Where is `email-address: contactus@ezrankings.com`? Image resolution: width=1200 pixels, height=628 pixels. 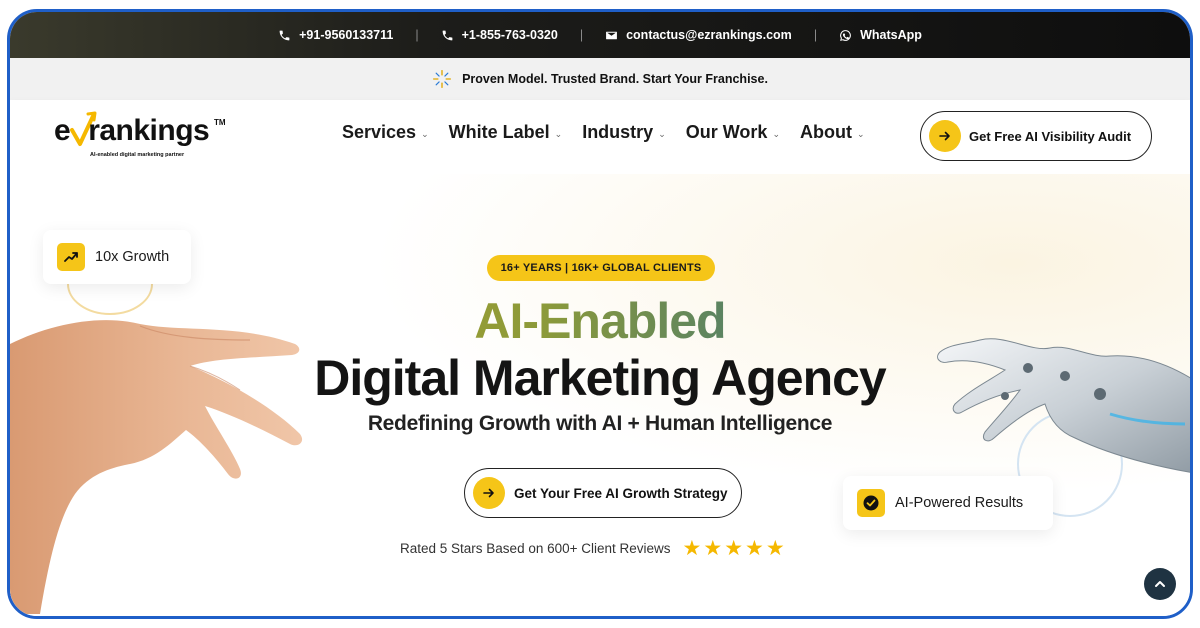 email-address: contactus@ezrankings.com is located at coordinates (709, 35).